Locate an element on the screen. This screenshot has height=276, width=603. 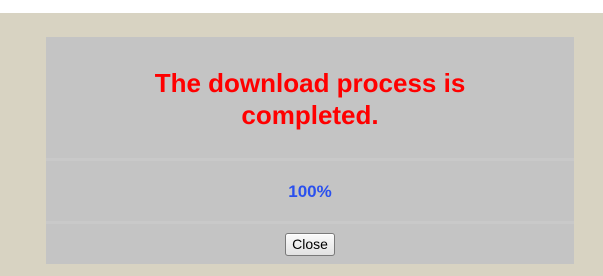
top-band is located at coordinates (301, 6).